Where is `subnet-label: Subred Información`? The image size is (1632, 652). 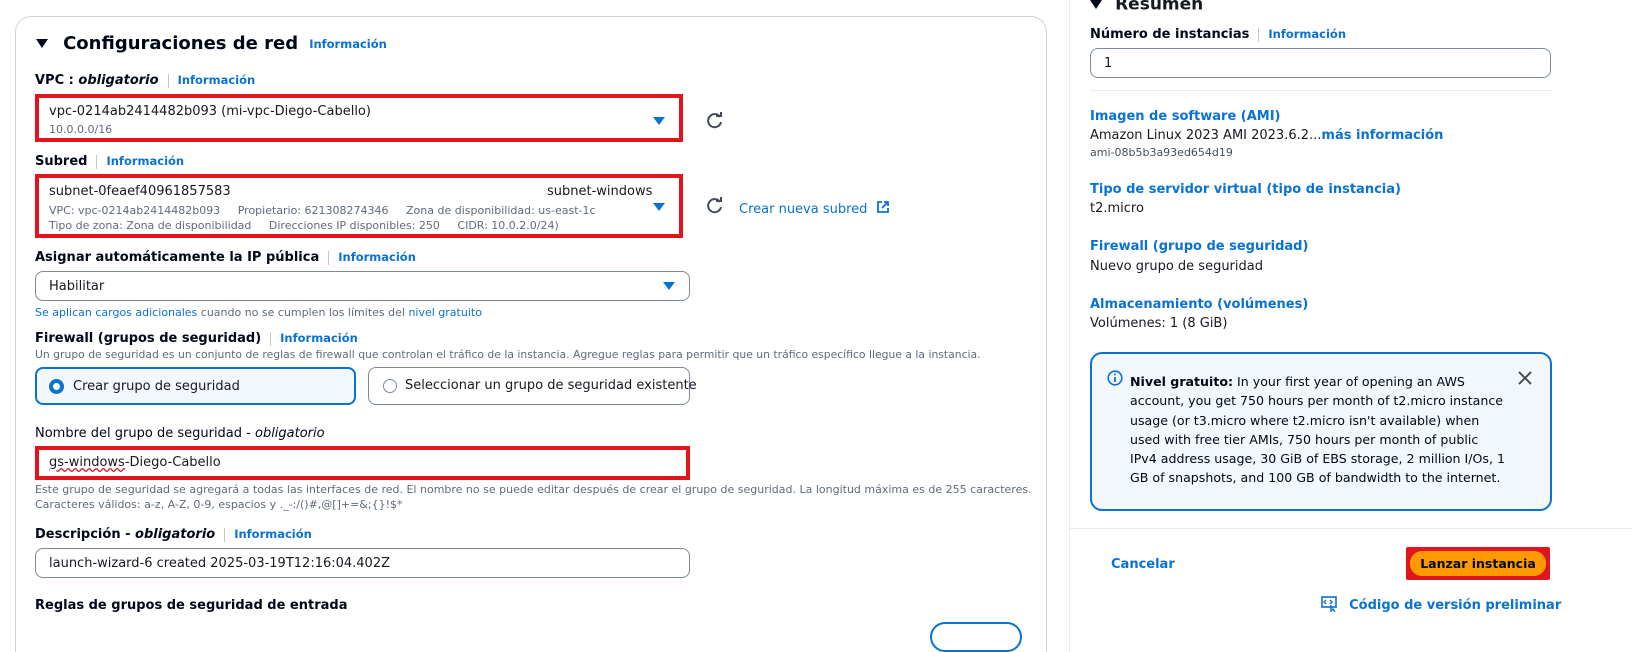
subnet-label: Subred Información is located at coordinates (110, 161).